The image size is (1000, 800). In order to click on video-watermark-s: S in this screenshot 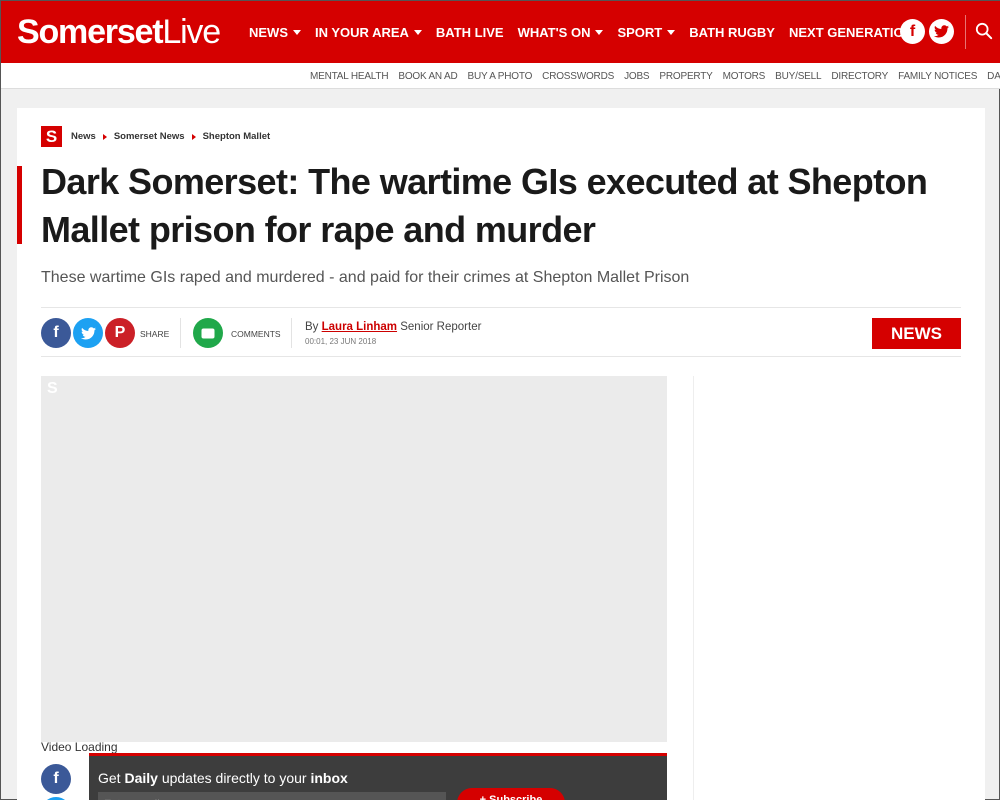, I will do `click(52, 388)`.